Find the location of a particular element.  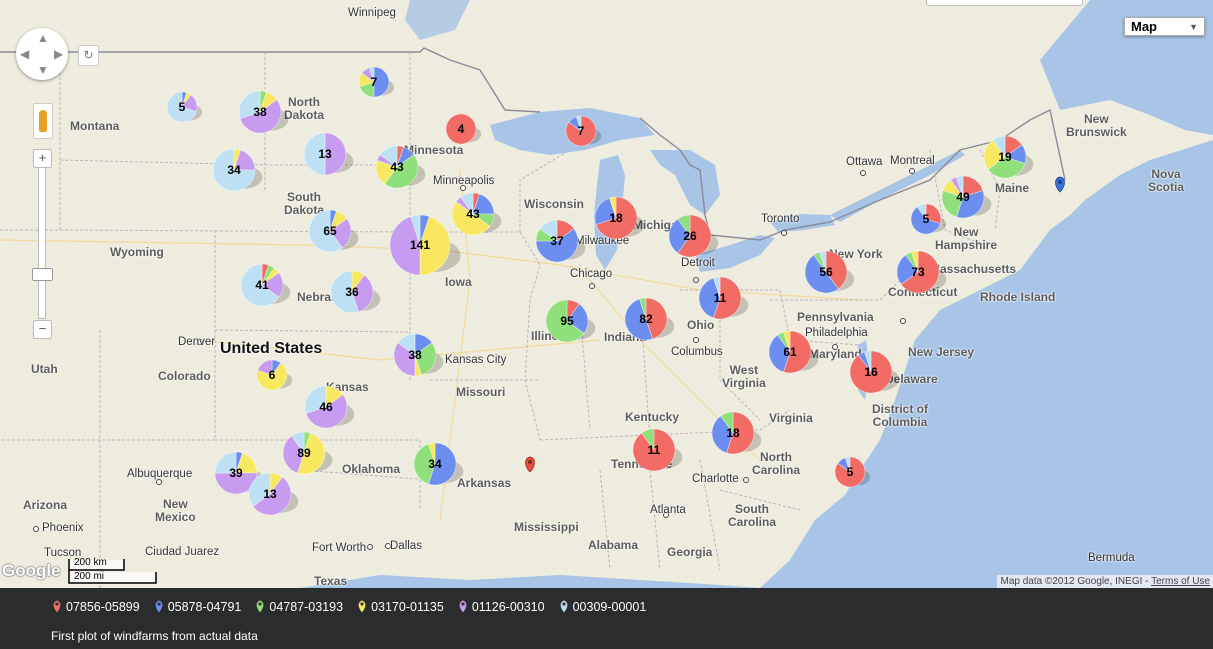

cluster-pie: 19 is located at coordinates (1008, 157).